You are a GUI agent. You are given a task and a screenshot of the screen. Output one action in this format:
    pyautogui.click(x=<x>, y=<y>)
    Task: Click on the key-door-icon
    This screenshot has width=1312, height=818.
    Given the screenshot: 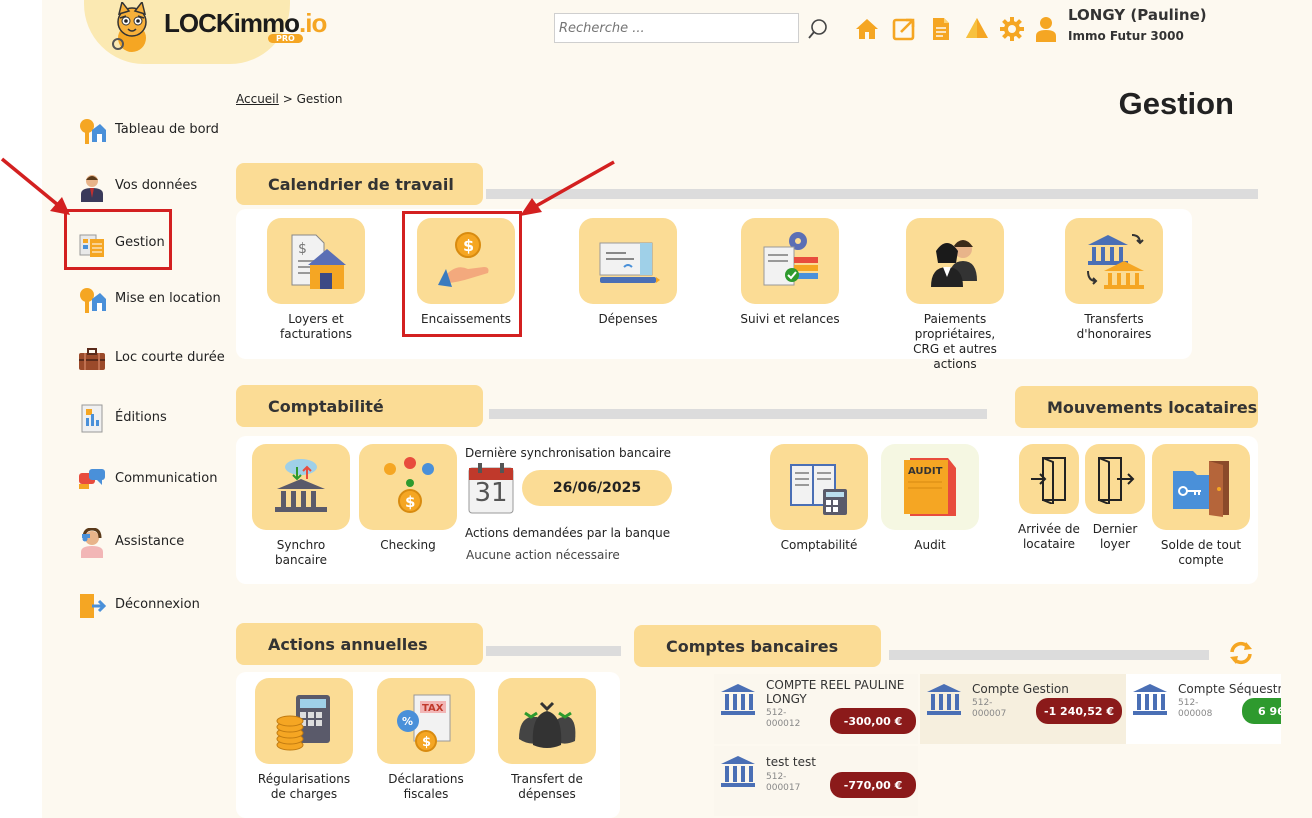 What is the action you would take?
    pyautogui.click(x=1201, y=489)
    